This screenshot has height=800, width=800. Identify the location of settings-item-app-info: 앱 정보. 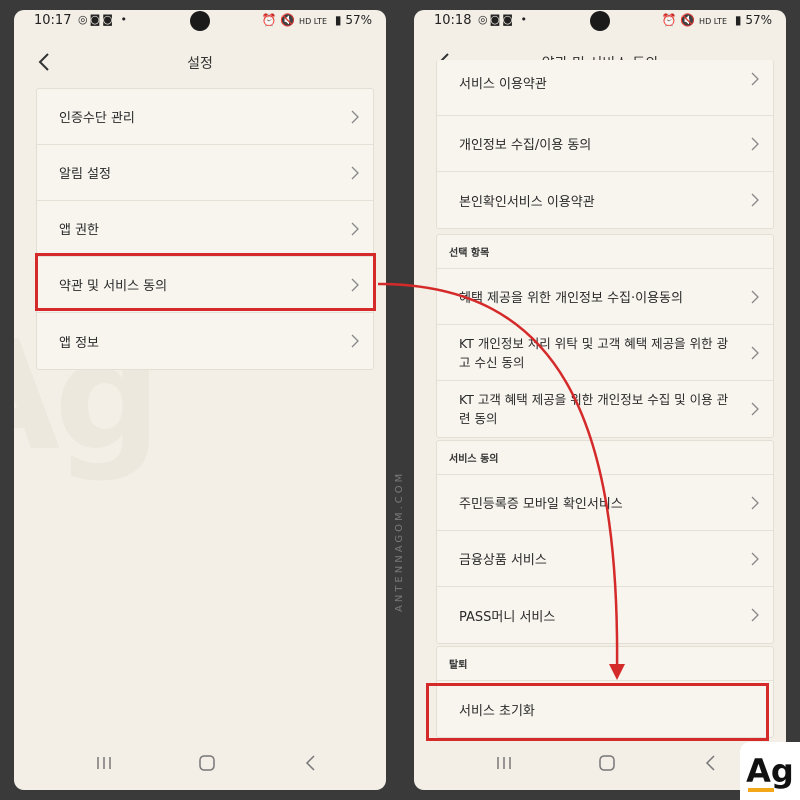
(205, 341).